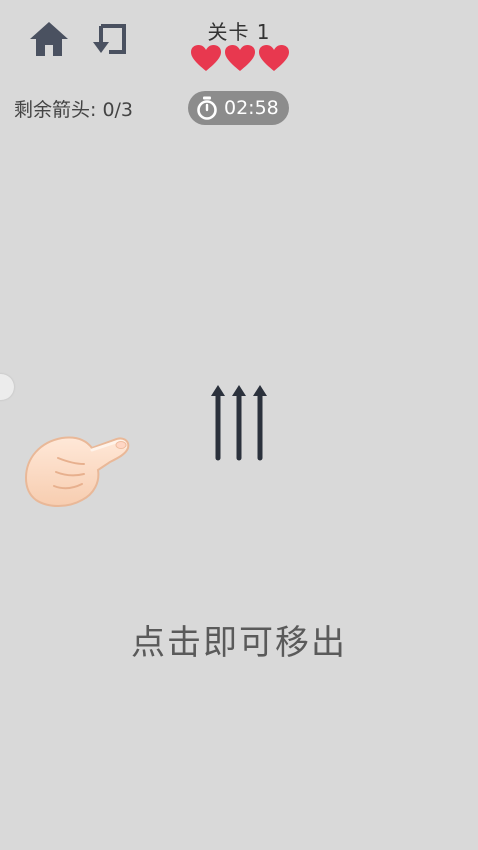 This screenshot has width=478, height=850. I want to click on pointing-hand-icon, so click(77, 471).